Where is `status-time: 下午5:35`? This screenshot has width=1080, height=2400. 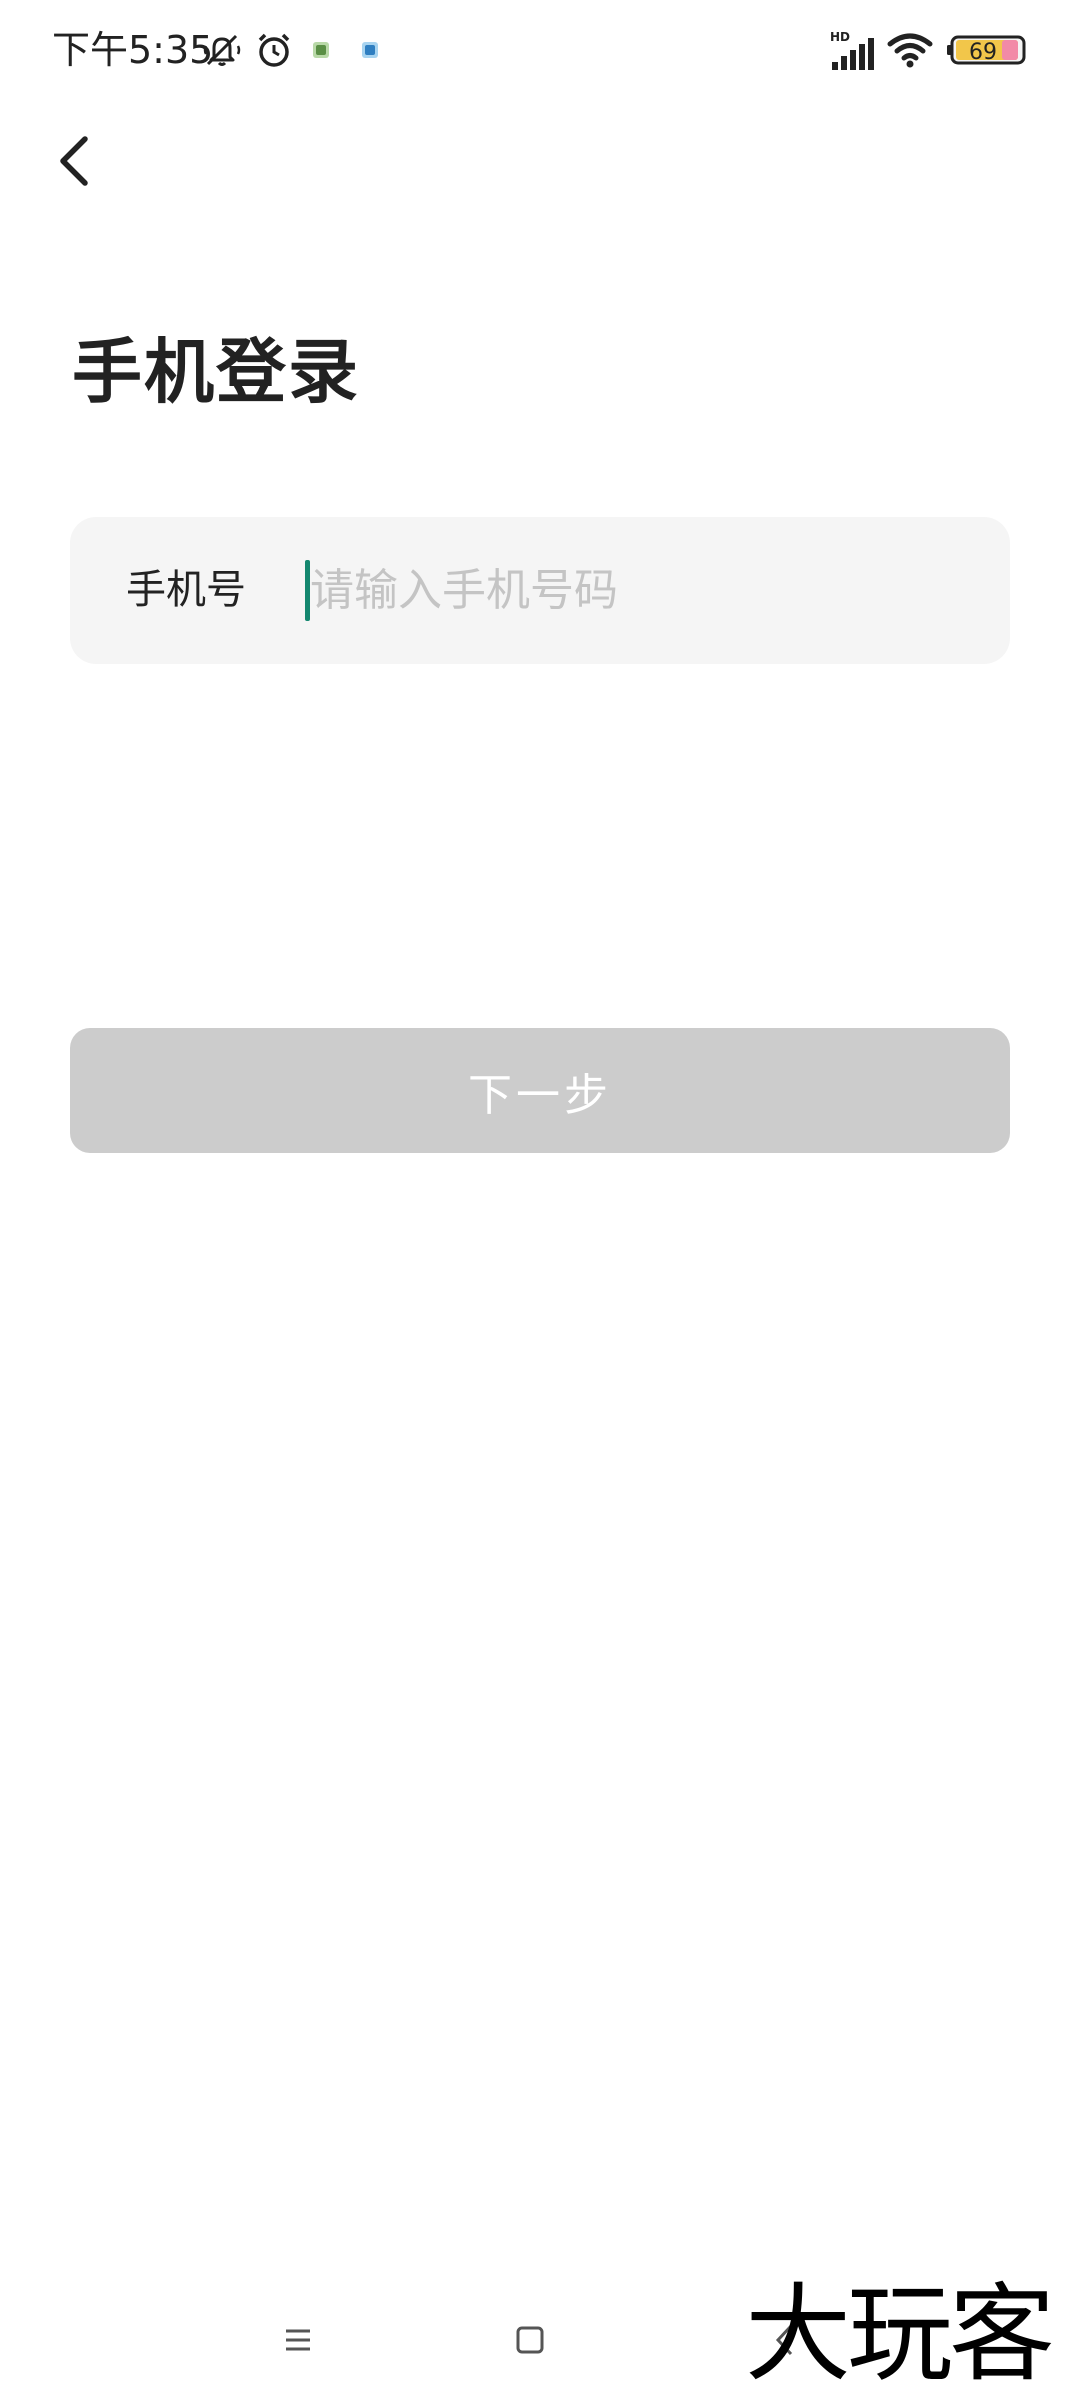 status-time: 下午5:35 is located at coordinates (133, 50).